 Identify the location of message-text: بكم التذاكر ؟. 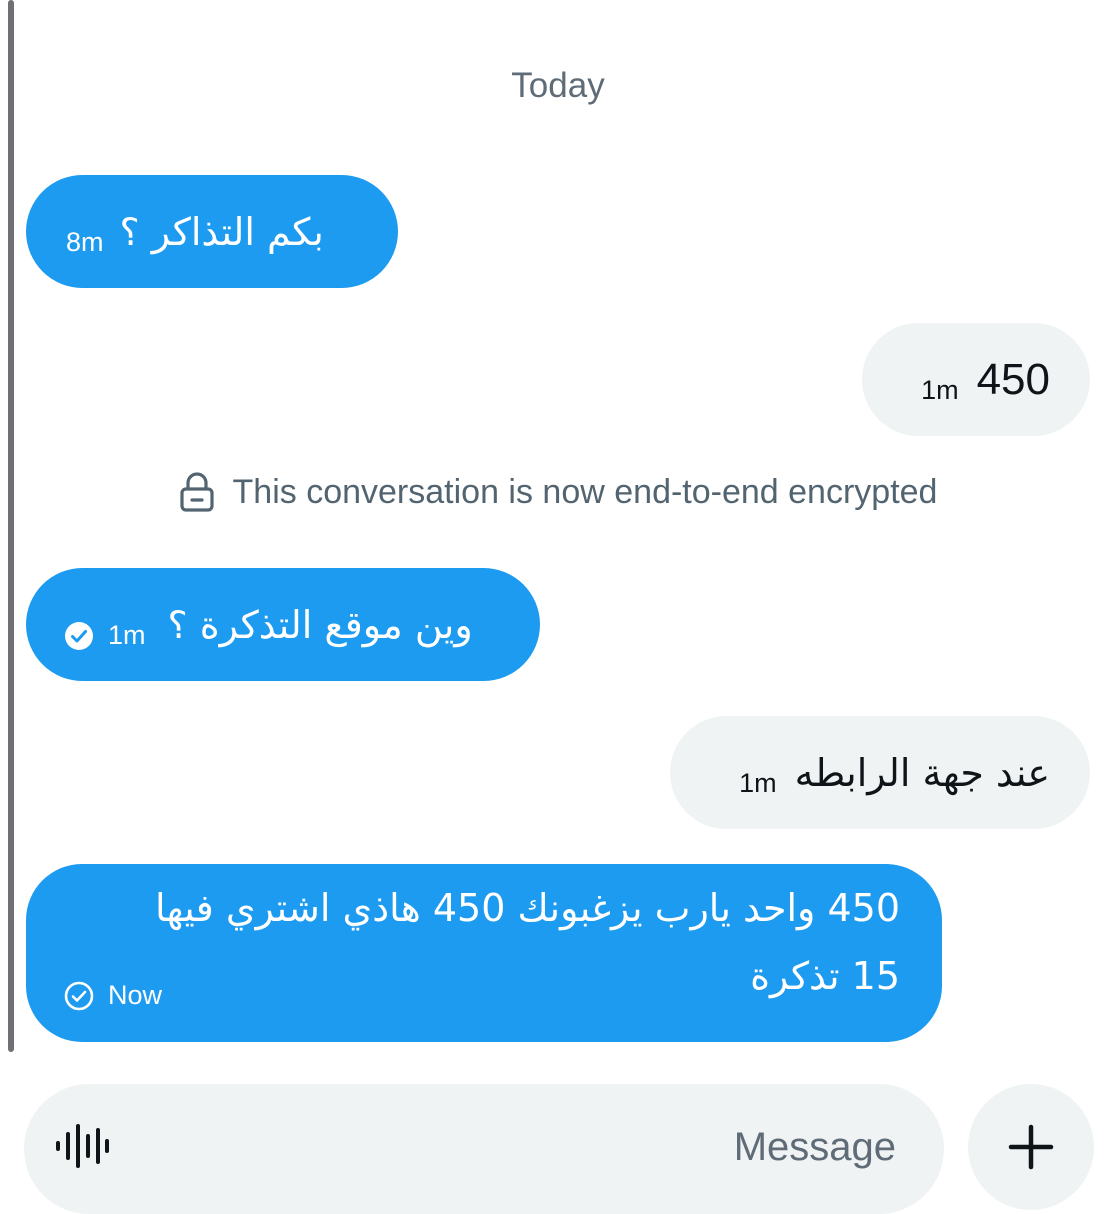
(221, 231).